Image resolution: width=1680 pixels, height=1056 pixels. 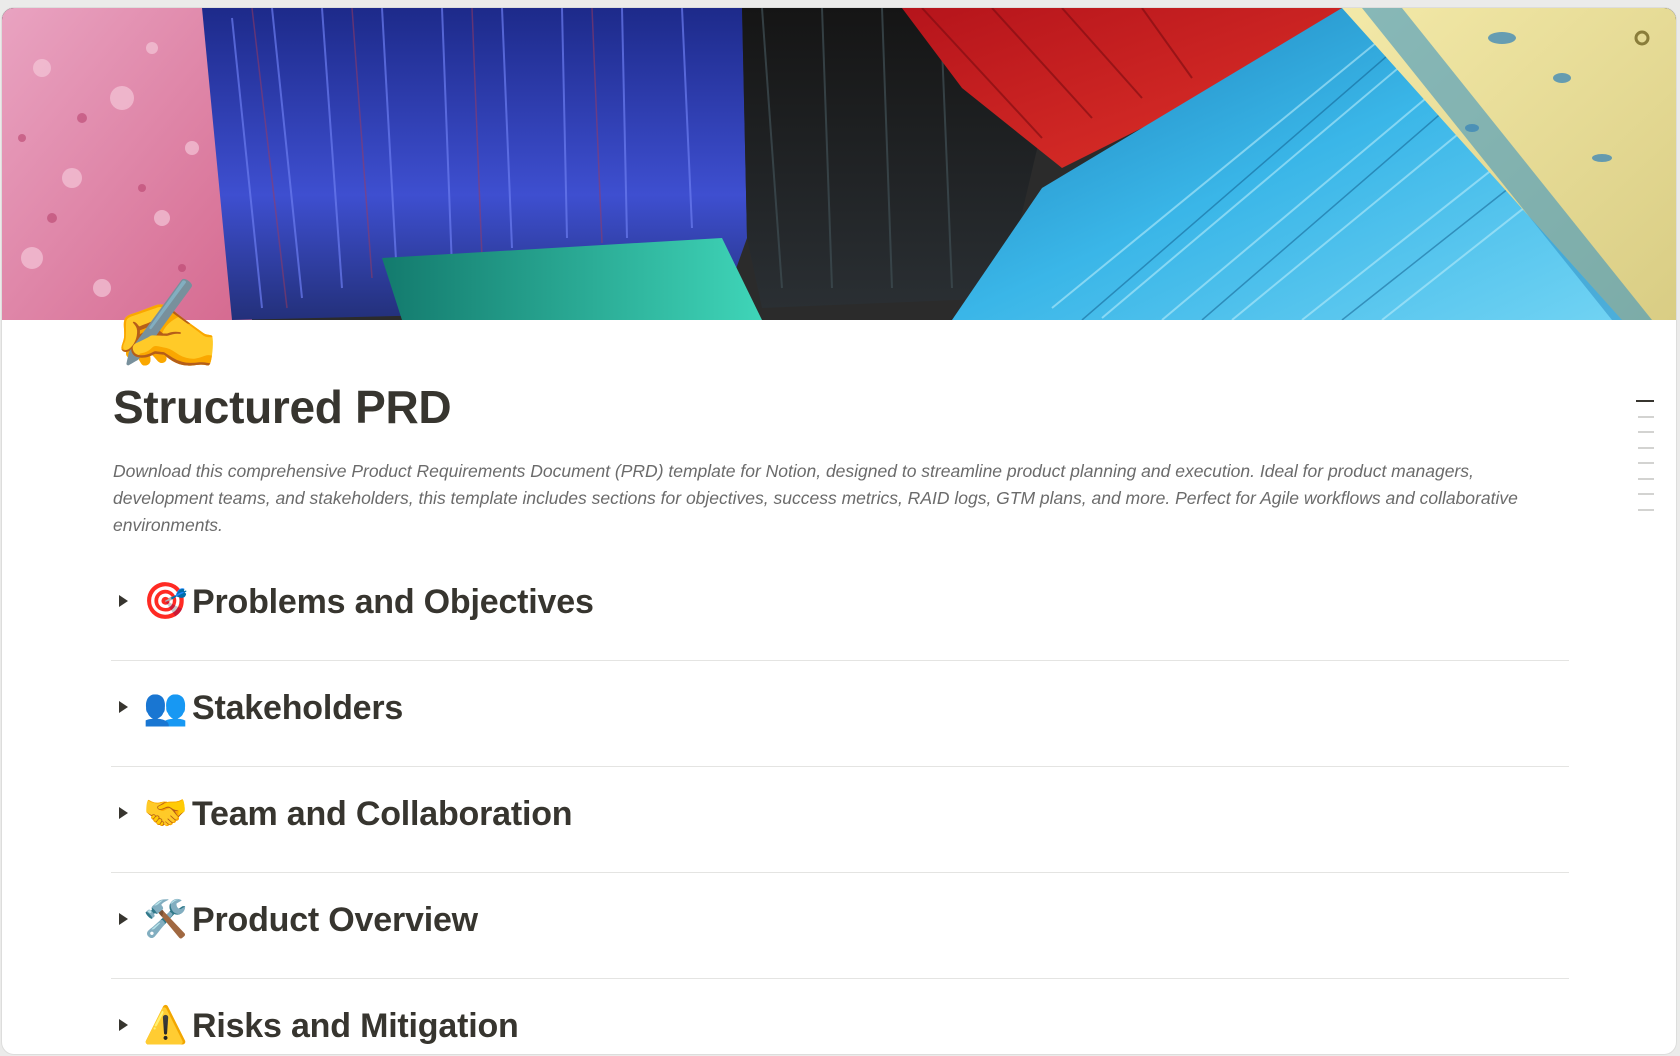 What do you see at coordinates (840, 714) in the screenshot?
I see `toggle-stakeholders: 👥 Stakeholders` at bounding box center [840, 714].